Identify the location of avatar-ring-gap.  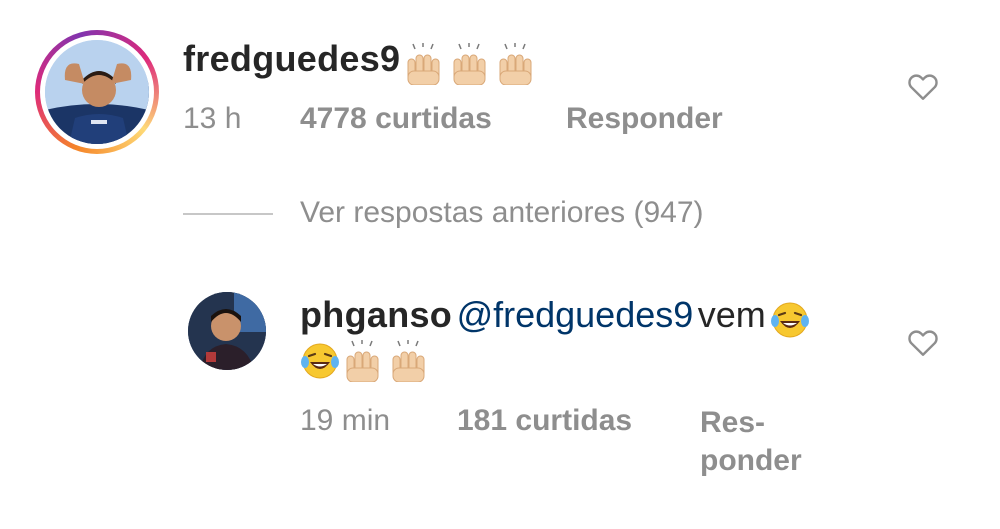
(97, 92).